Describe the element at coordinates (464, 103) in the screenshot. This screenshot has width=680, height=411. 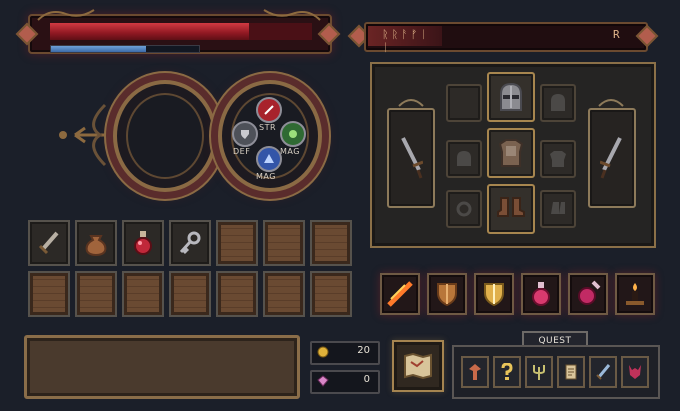
I see `equip-slot-empty` at that location.